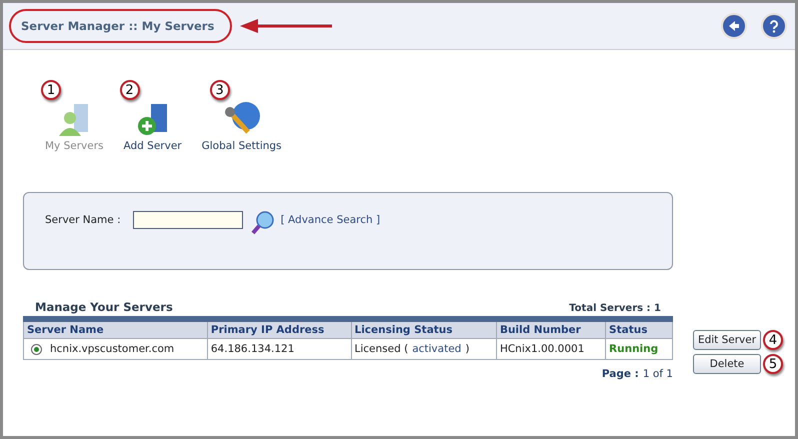 The width and height of the screenshot is (798, 439). What do you see at coordinates (116, 349) in the screenshot?
I see `table-cell: hcnix.vpscustomer.com` at bounding box center [116, 349].